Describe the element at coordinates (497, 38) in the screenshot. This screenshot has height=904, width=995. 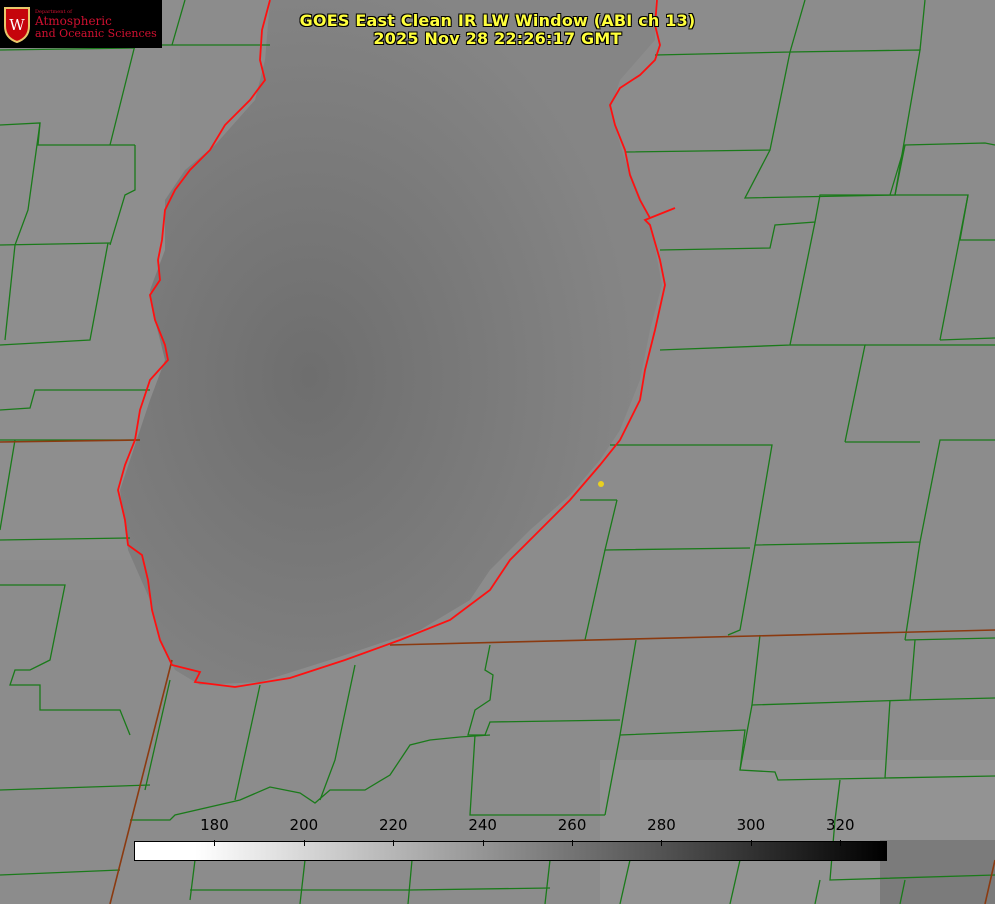
I see `image-timestamp: 2025 Nov 28 22:26:17 GMT` at that location.